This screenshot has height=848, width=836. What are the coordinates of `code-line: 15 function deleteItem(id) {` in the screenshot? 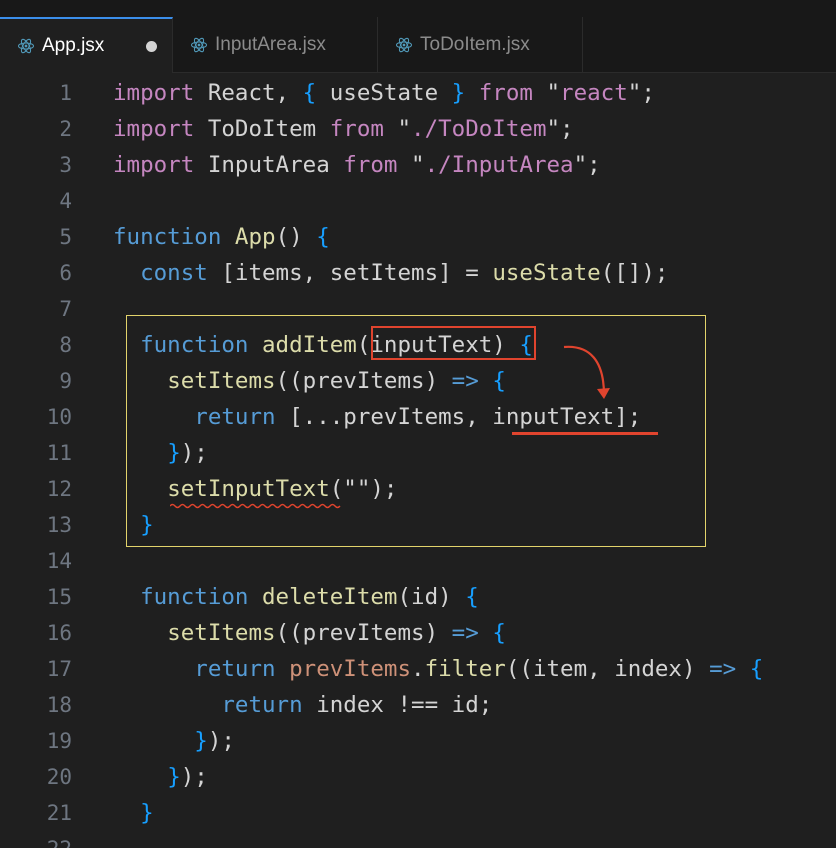 It's located at (418, 597).